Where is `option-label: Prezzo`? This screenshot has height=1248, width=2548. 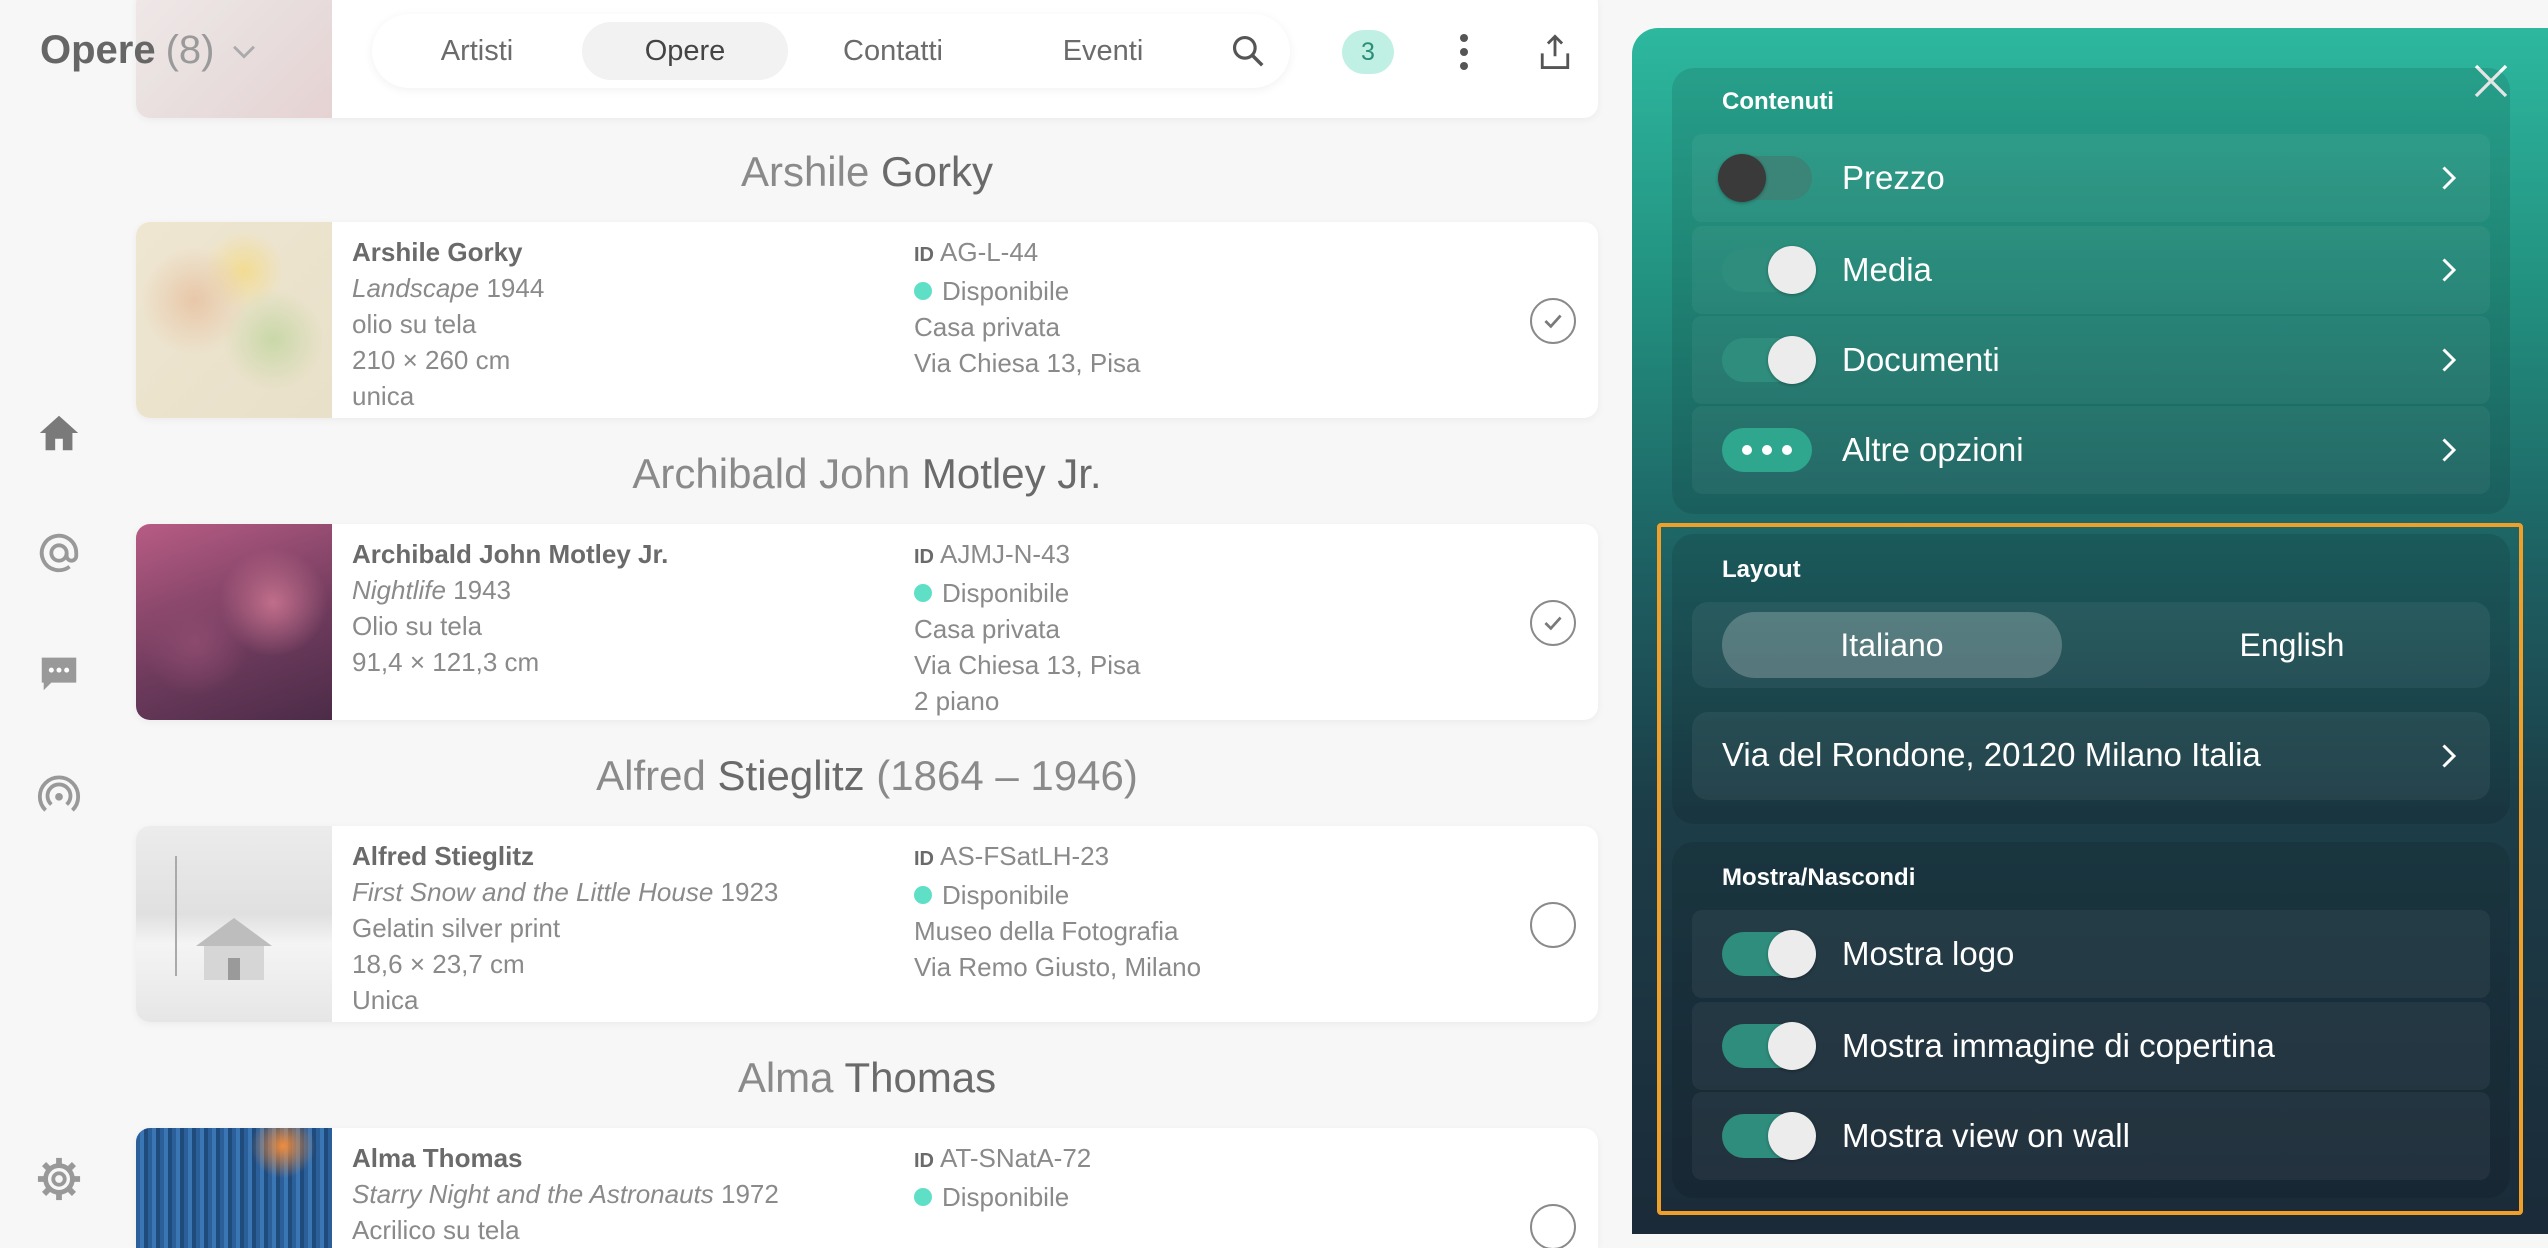
option-label: Prezzo is located at coordinates (1893, 177).